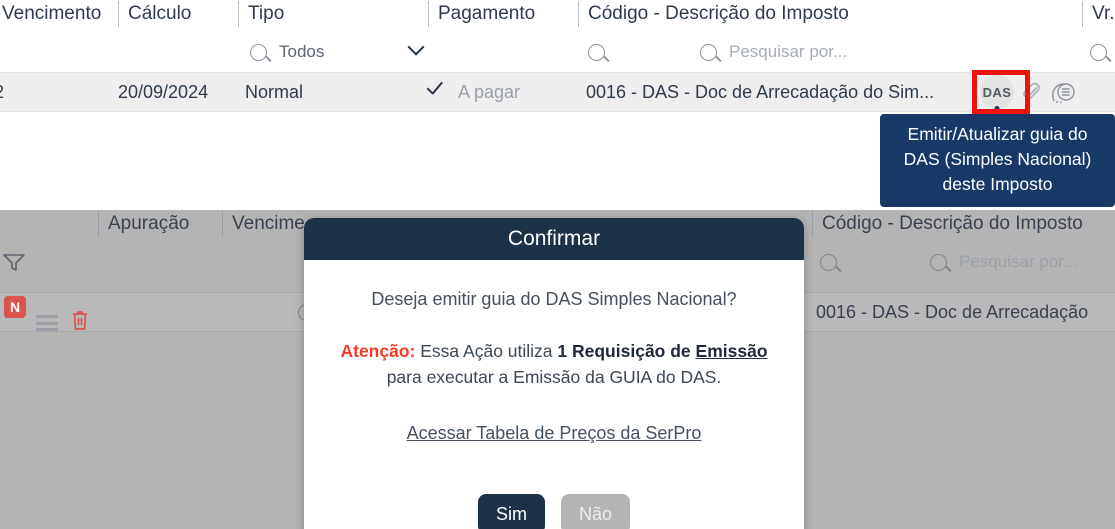 Image resolution: width=1115 pixels, height=529 pixels. I want to click on status-badge-box: N, so click(15, 307).